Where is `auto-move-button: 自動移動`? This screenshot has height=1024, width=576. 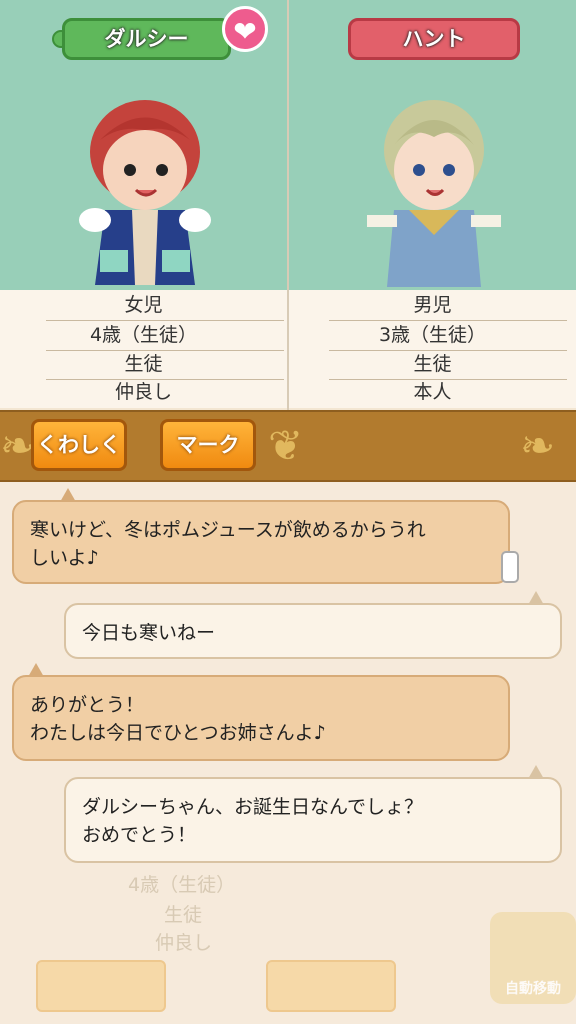
auto-move-button: 自動移動 is located at coordinates (533, 958).